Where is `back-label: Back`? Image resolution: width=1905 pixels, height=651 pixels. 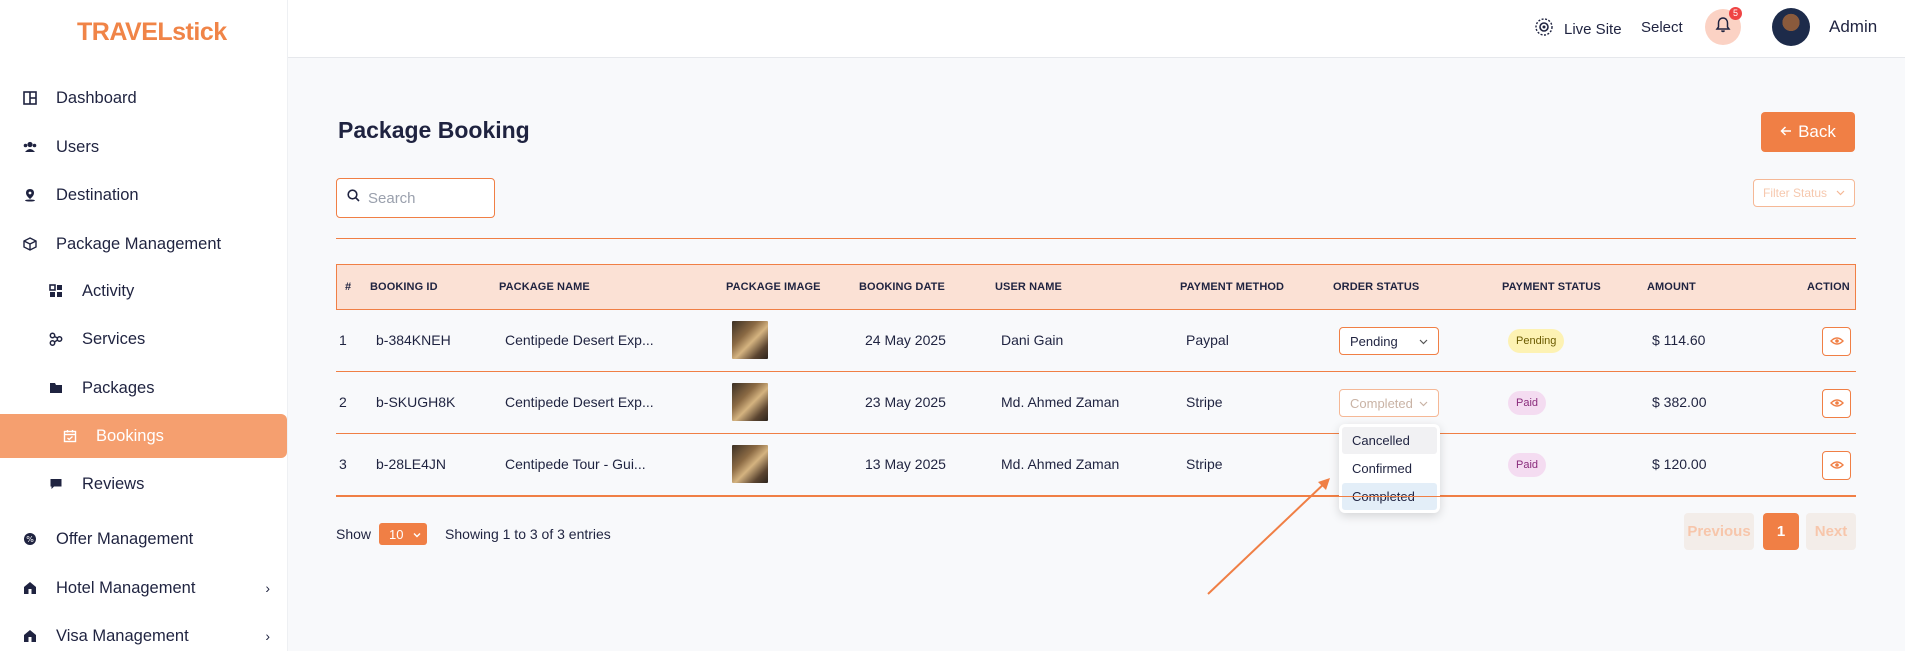
back-label: Back is located at coordinates (1817, 131).